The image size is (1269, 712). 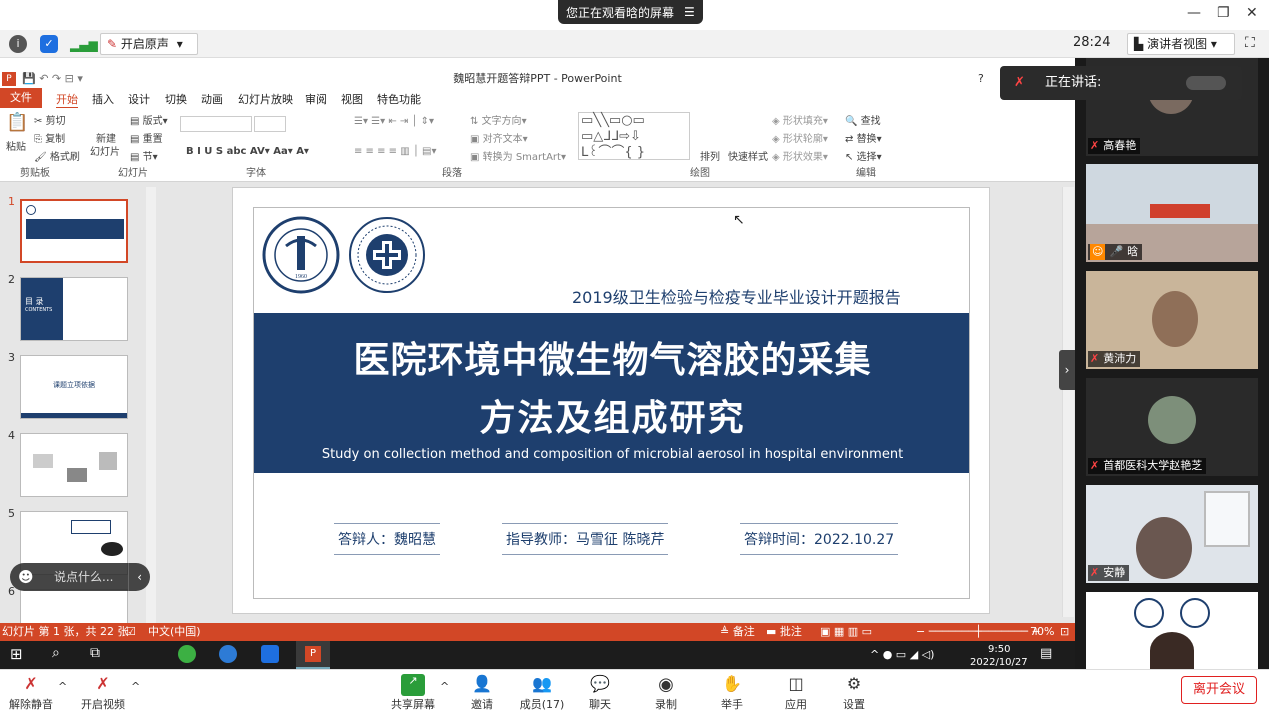 What do you see at coordinates (1223, 13) in the screenshot?
I see `restore-icon: ❐` at bounding box center [1223, 13].